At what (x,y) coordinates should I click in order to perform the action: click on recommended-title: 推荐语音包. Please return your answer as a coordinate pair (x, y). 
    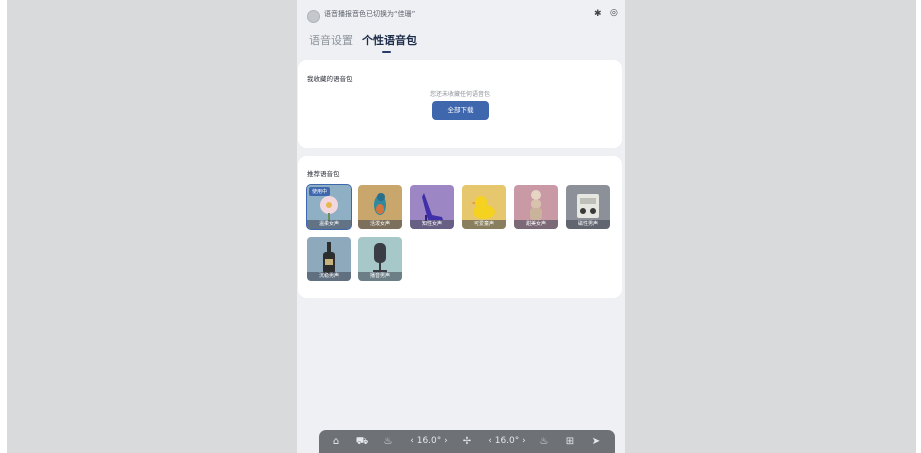
    Looking at the image, I should click on (323, 174).